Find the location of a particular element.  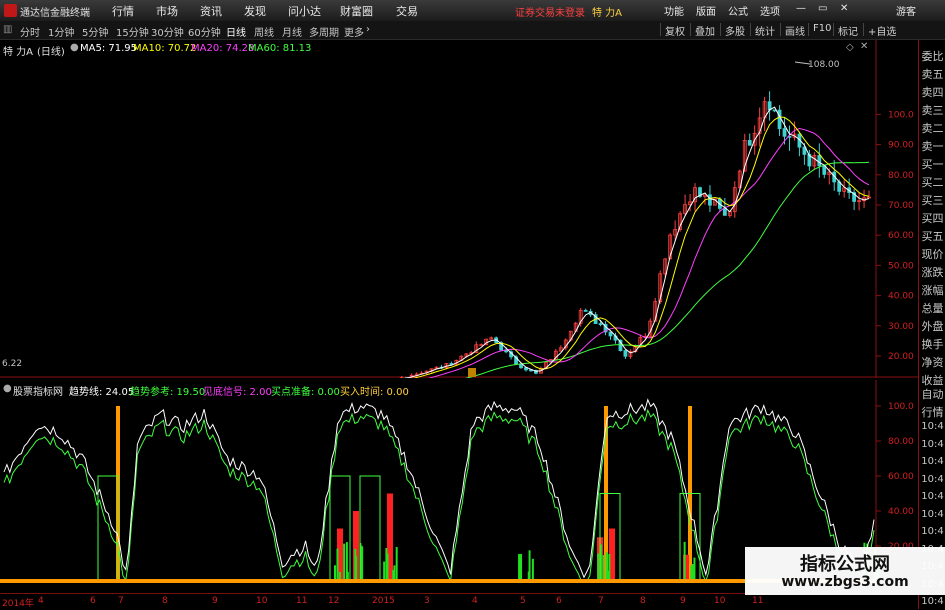

tab-daily: 日线 is located at coordinates (236, 31).